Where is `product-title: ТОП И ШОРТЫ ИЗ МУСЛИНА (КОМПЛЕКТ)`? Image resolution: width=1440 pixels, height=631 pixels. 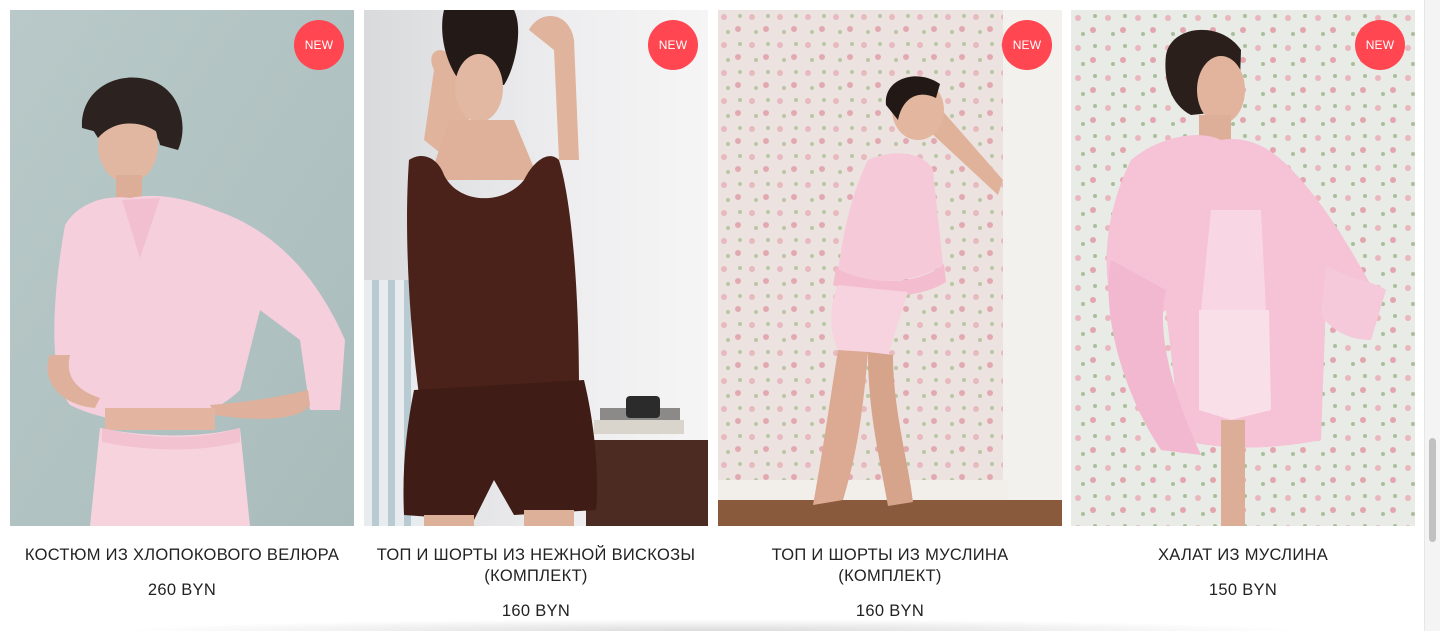
product-title: ТОП И ШОРТЫ ИЗ МУСЛИНА (КОМПЛЕКТ) is located at coordinates (890, 566).